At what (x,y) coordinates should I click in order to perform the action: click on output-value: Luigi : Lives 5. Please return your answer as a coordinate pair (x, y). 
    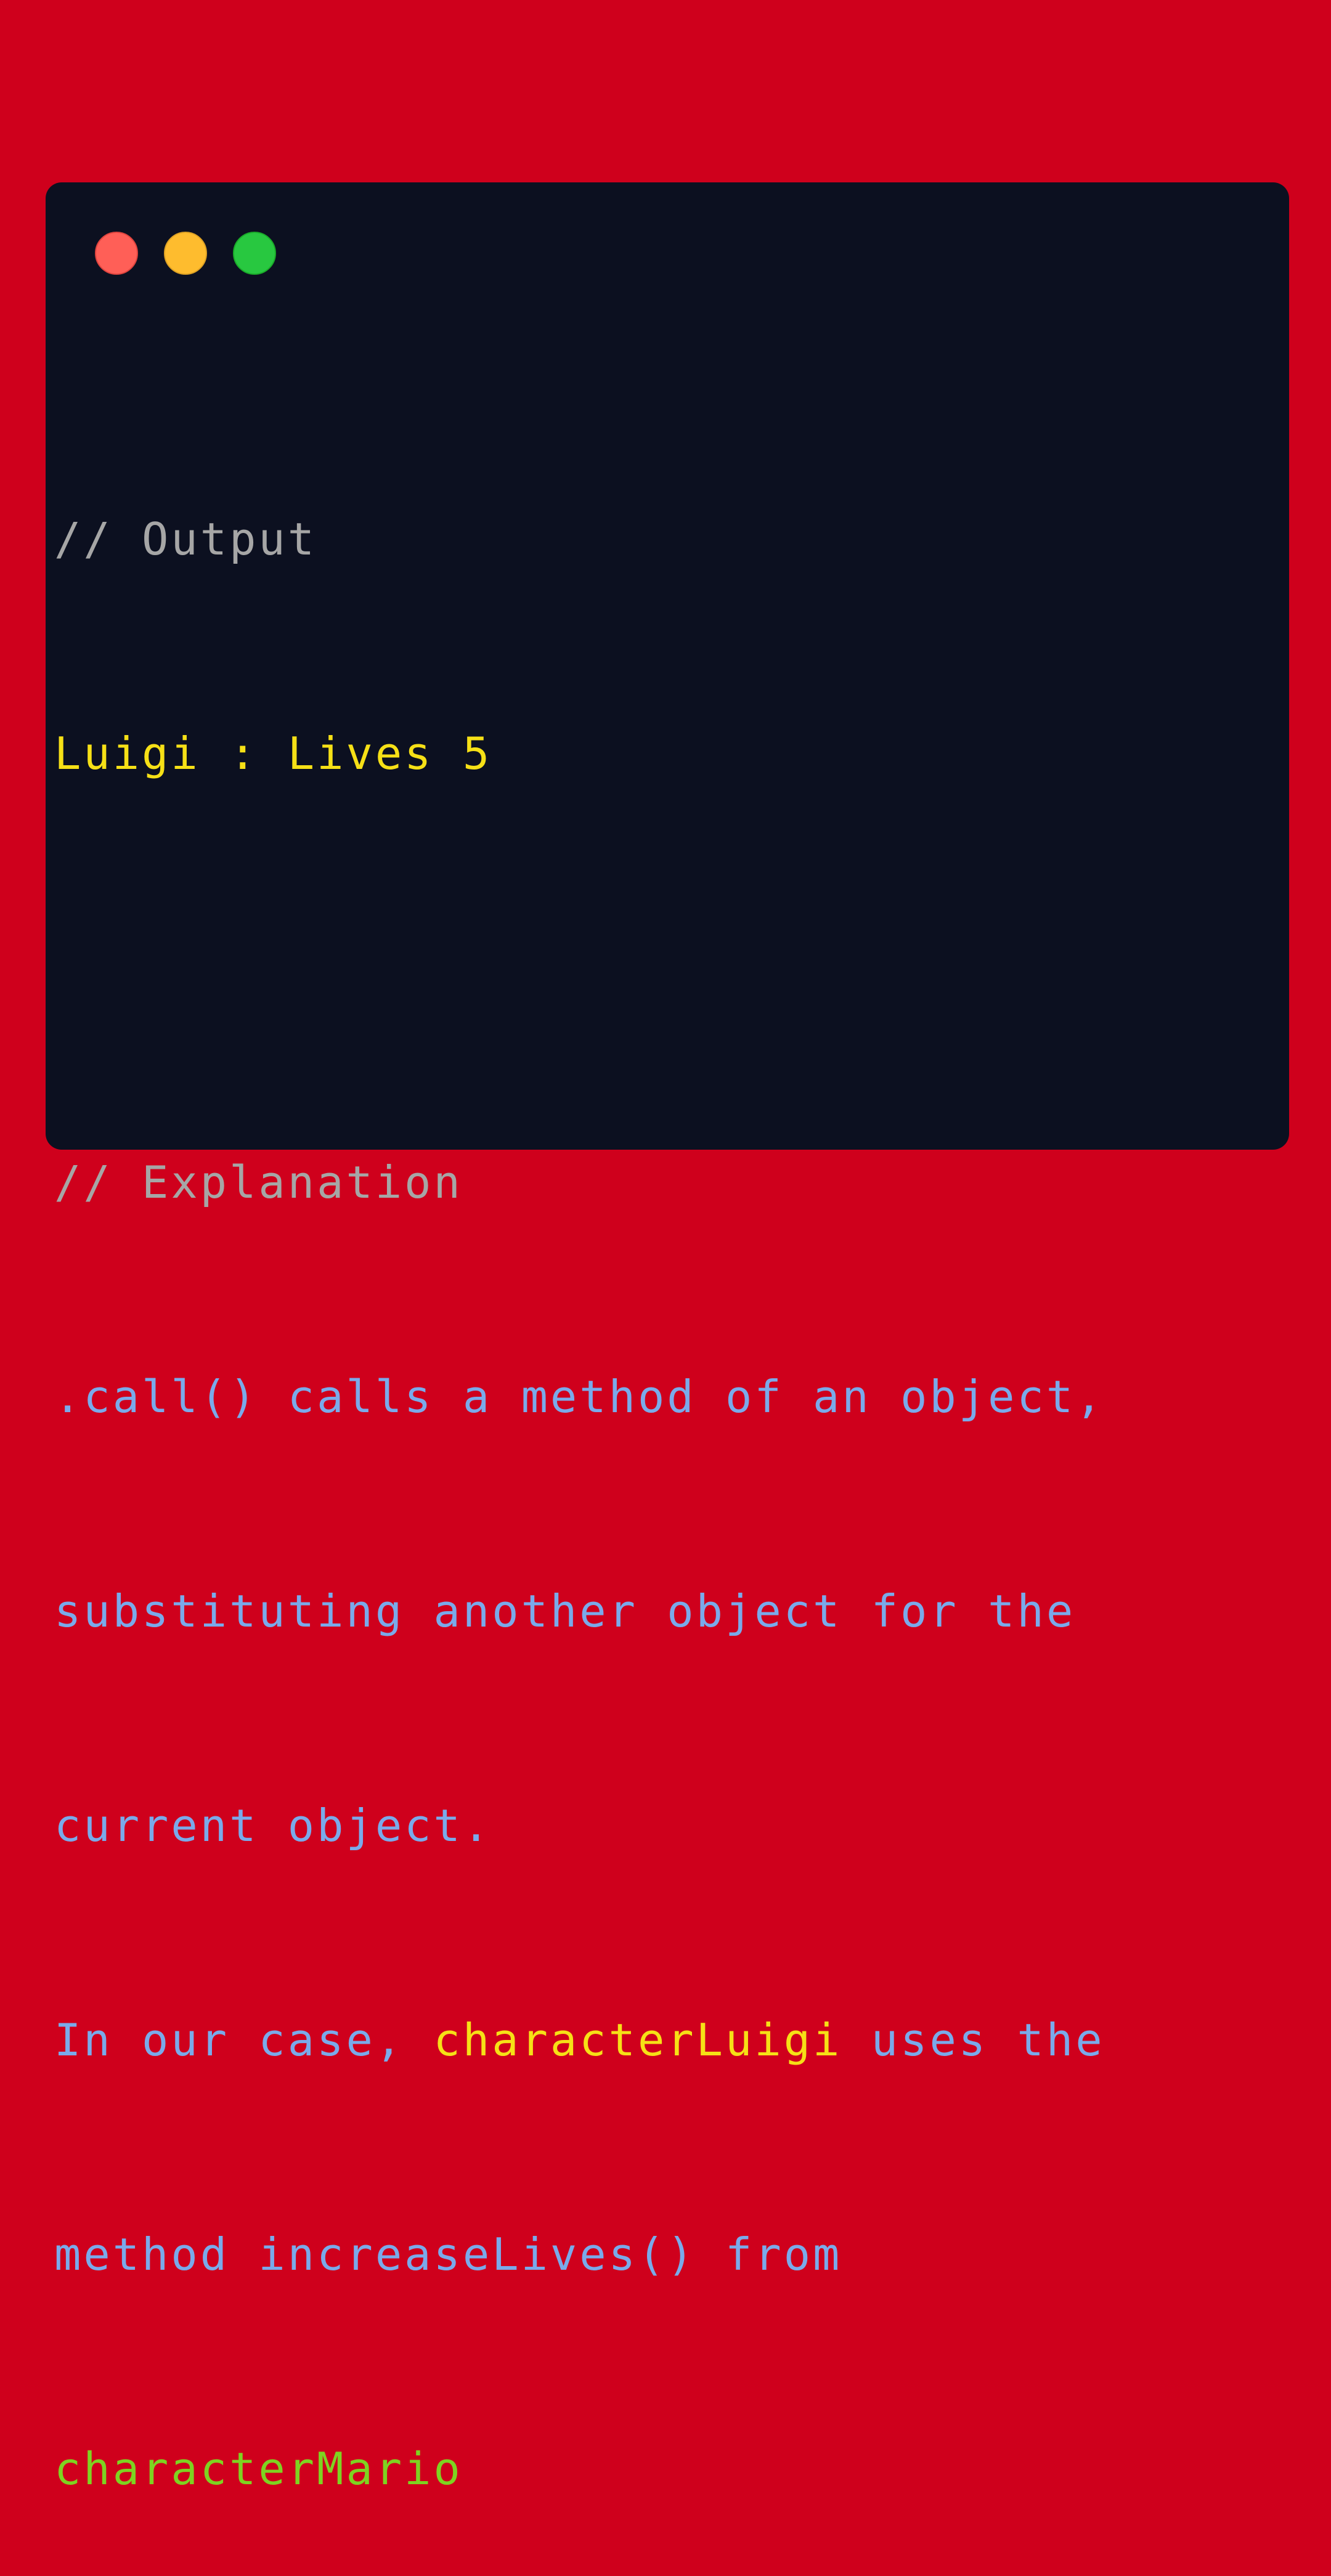
    Looking at the image, I should click on (273, 753).